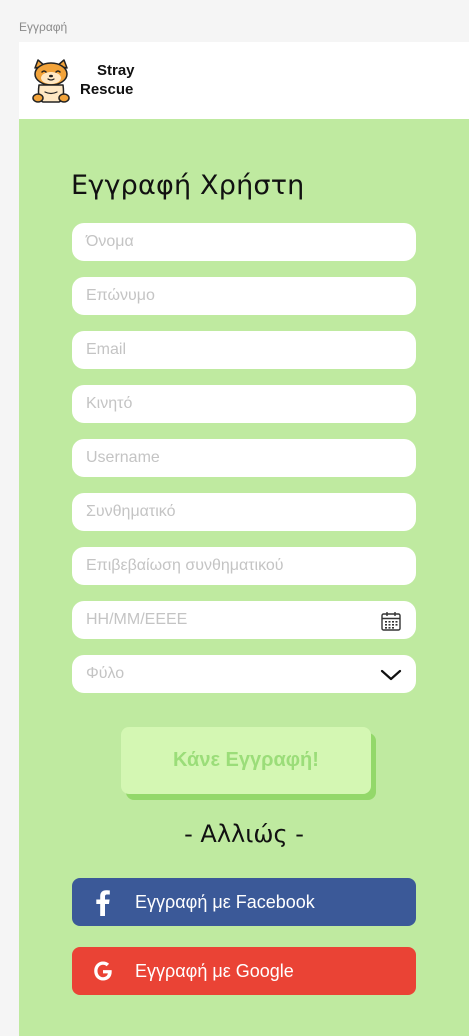 This screenshot has width=469, height=1036. What do you see at coordinates (103, 971) in the screenshot?
I see `google-icon` at bounding box center [103, 971].